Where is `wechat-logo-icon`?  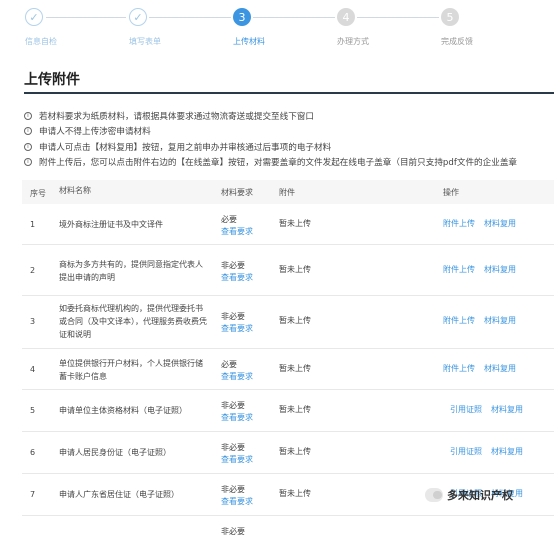 wechat-logo-icon is located at coordinates (434, 495).